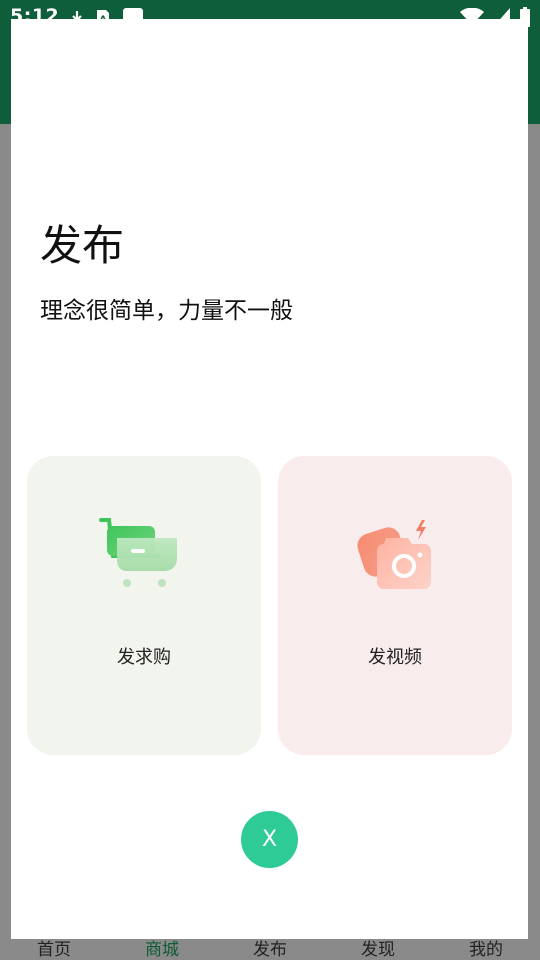  What do you see at coordinates (395, 657) in the screenshot?
I see `post-video-label: 发视频` at bounding box center [395, 657].